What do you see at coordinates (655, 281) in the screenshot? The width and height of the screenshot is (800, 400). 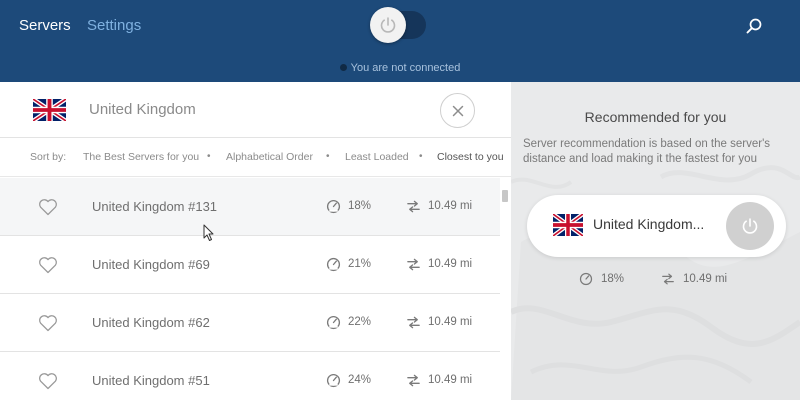 I see `recommended-stats: 18% 10.49 mi` at bounding box center [655, 281].